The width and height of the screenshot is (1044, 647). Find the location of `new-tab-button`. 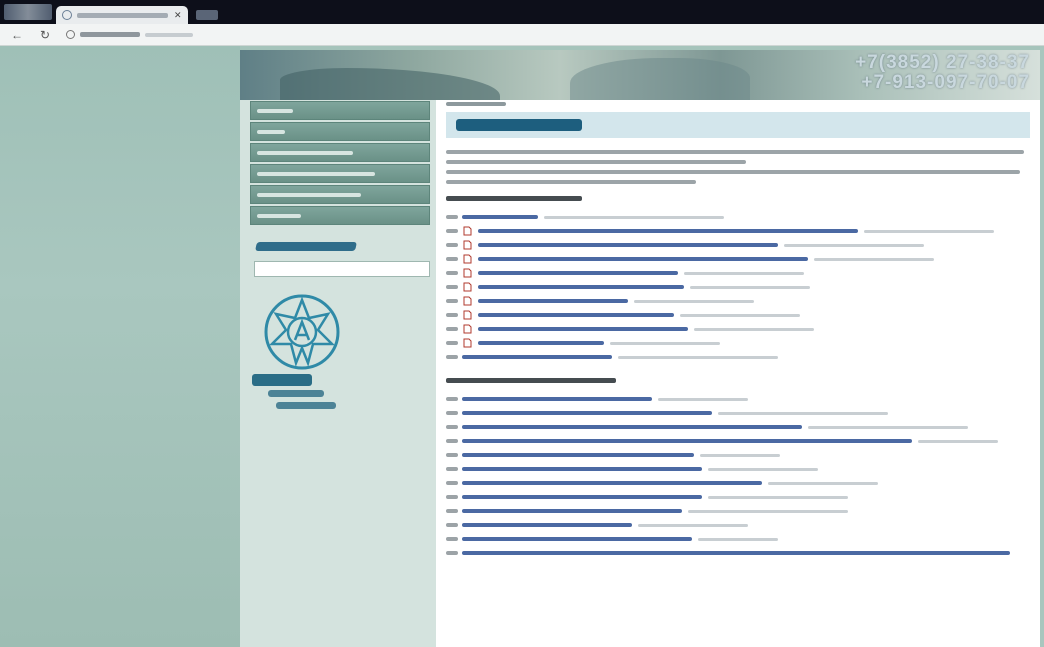

new-tab-button is located at coordinates (207, 15).